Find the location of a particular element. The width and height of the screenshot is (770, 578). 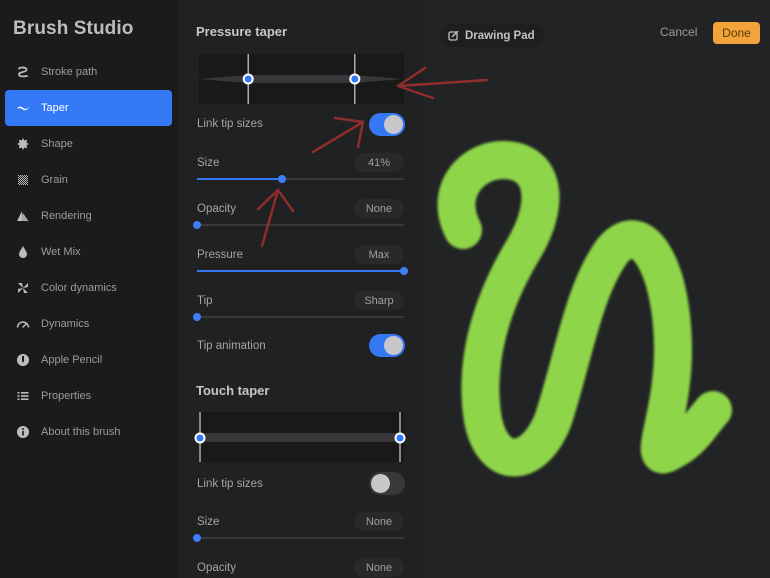

pressure-taper-title: Pressure taper is located at coordinates (242, 31).